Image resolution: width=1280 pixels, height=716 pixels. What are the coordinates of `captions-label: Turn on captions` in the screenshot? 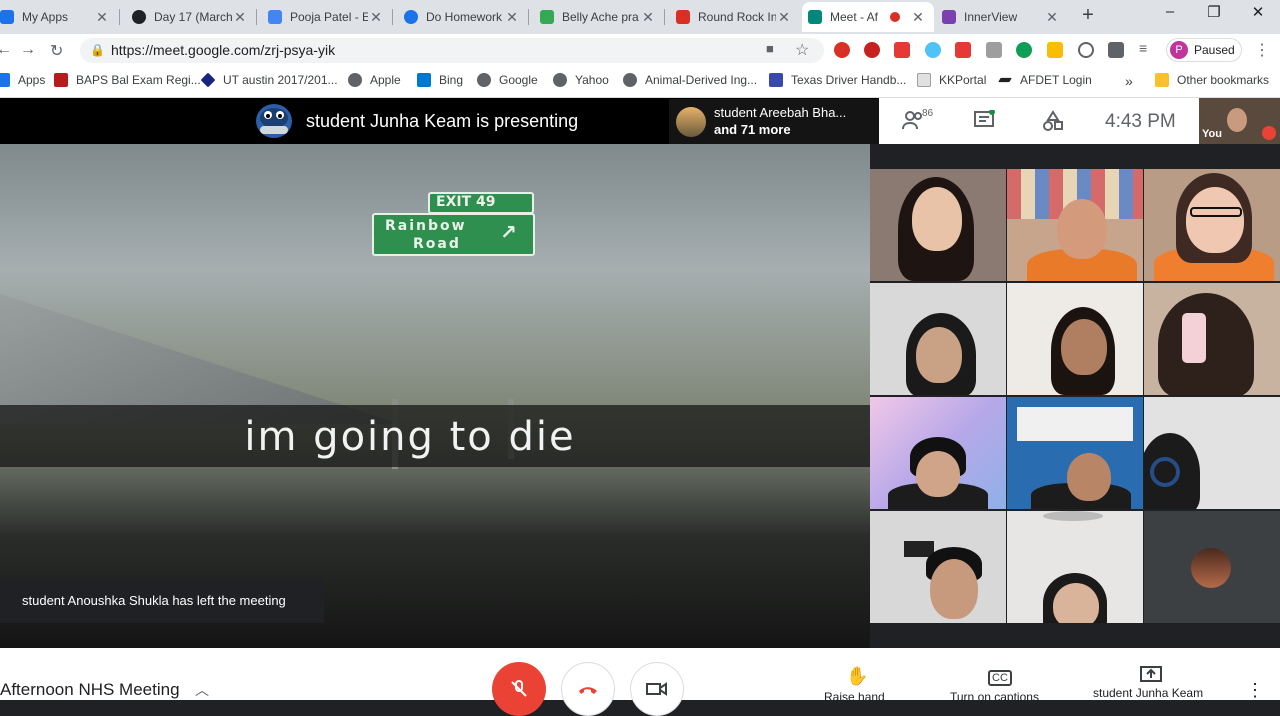 It's located at (994, 697).